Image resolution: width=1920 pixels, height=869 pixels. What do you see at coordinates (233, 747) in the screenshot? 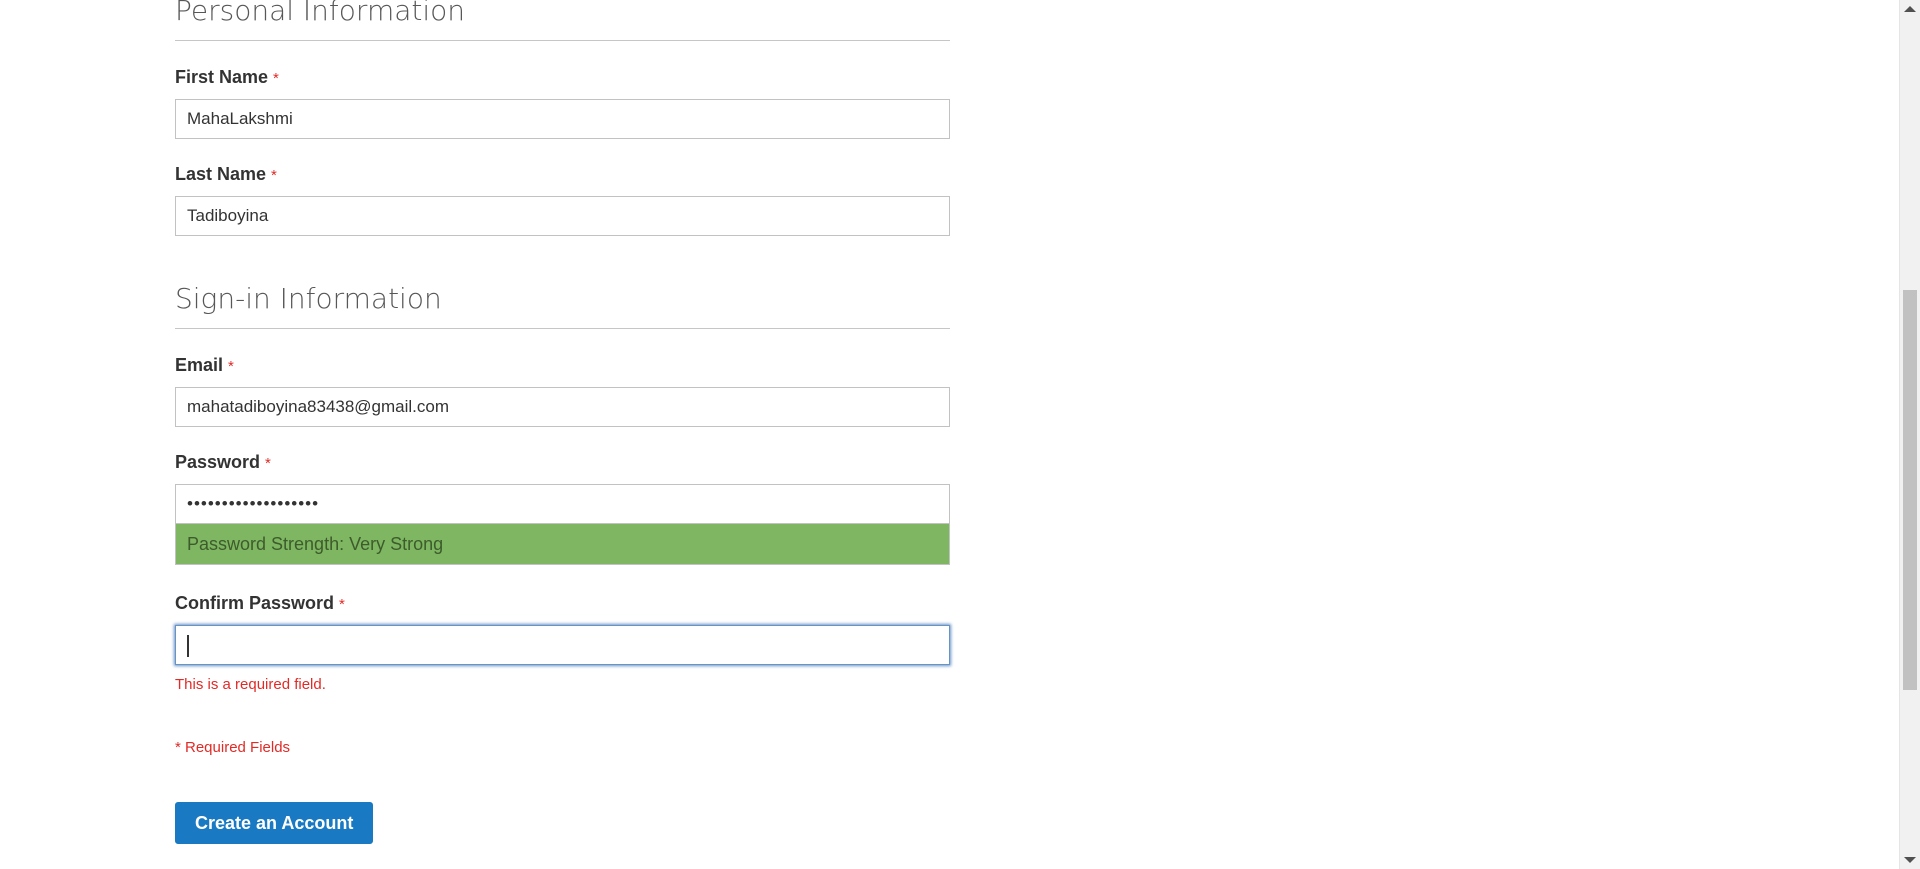
I see `required-fields-note: * Required Fields` at bounding box center [233, 747].